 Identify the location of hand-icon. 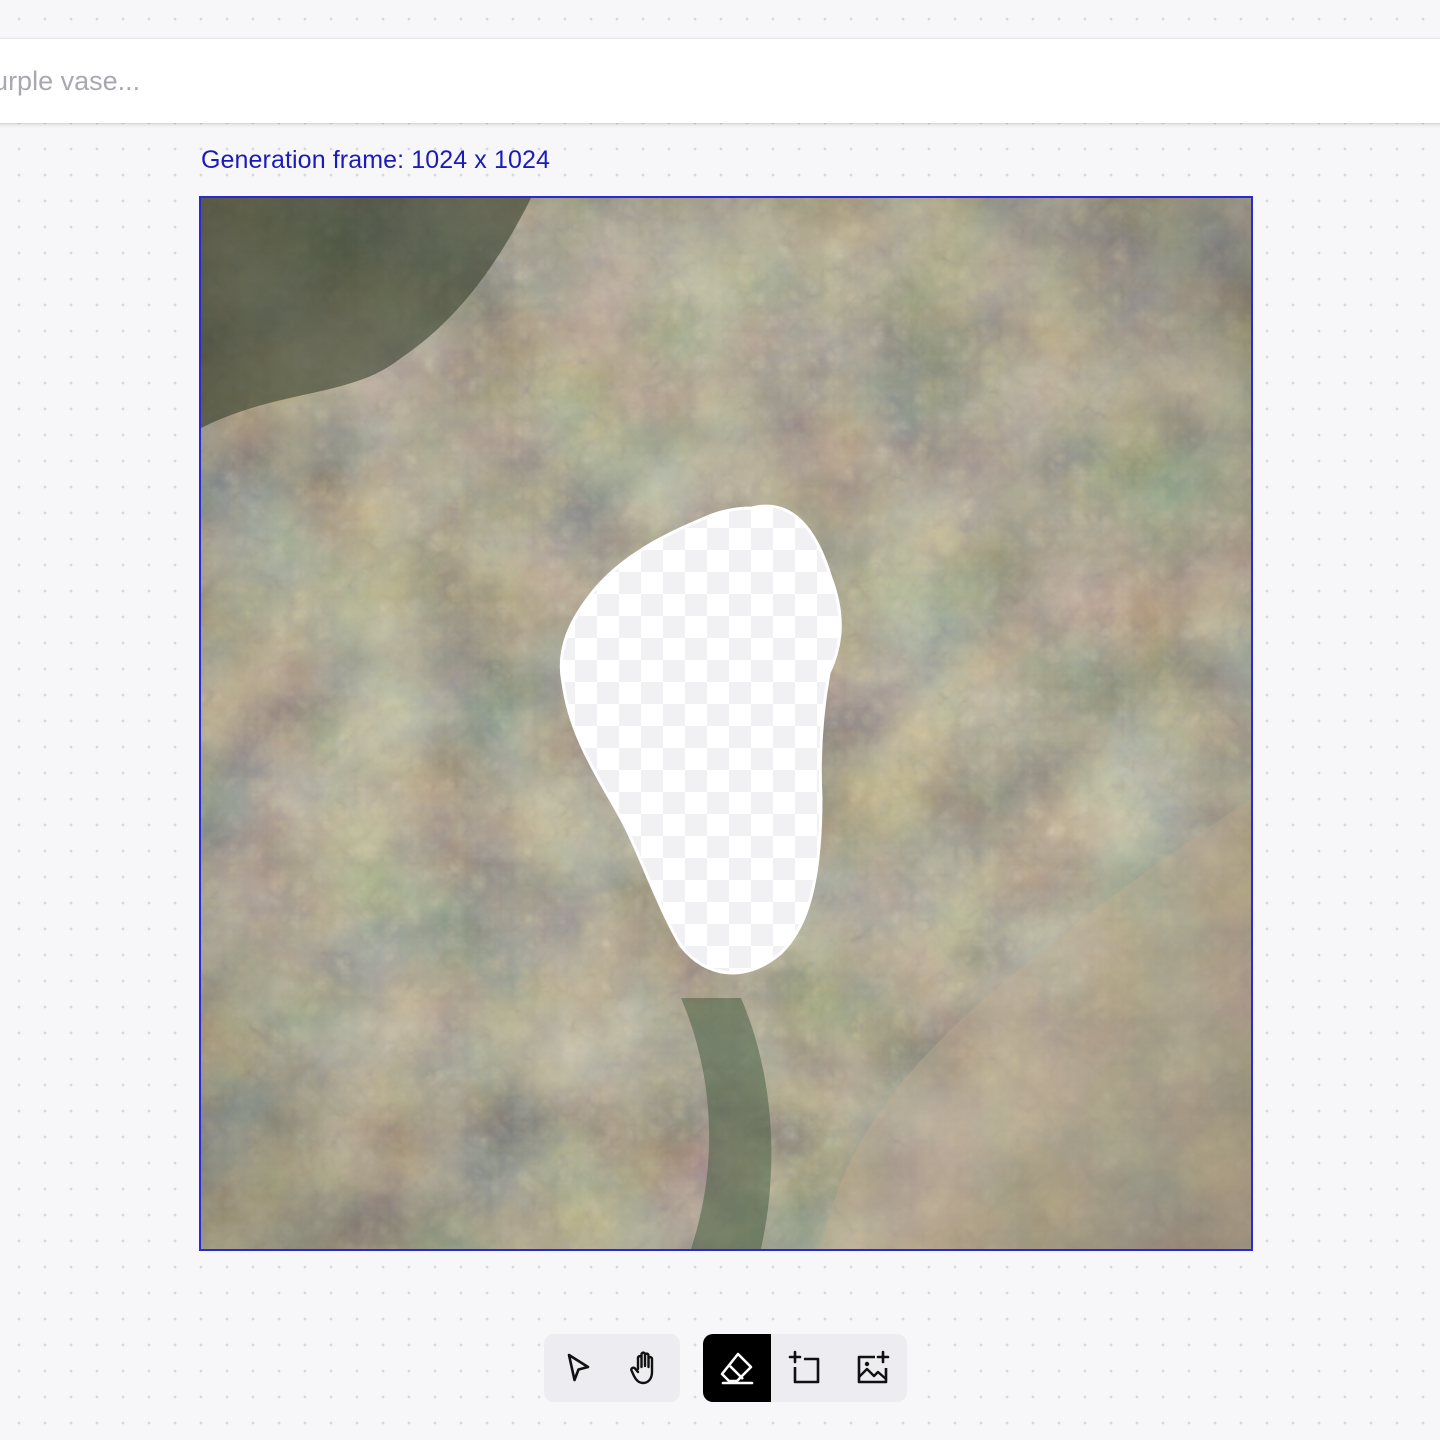
(646, 1368).